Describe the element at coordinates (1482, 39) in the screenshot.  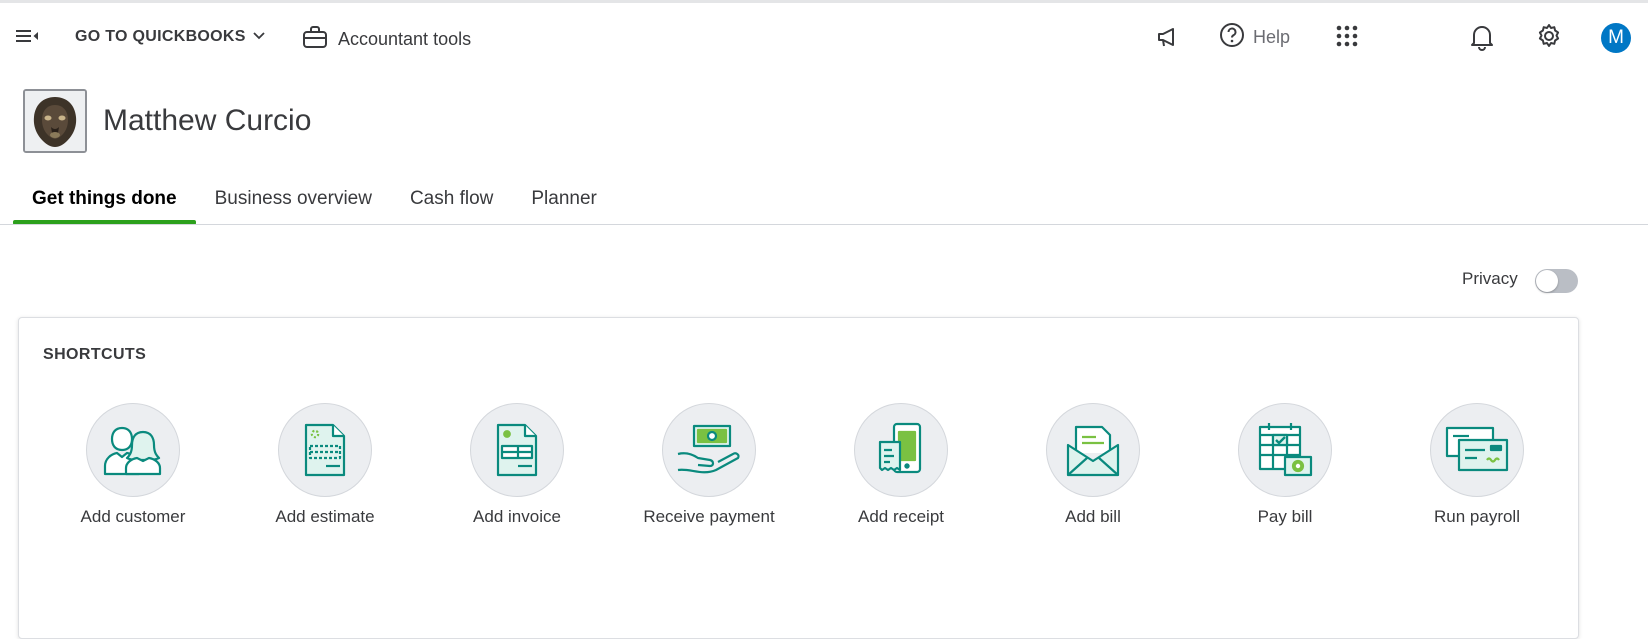
I see `bell-icon` at that location.